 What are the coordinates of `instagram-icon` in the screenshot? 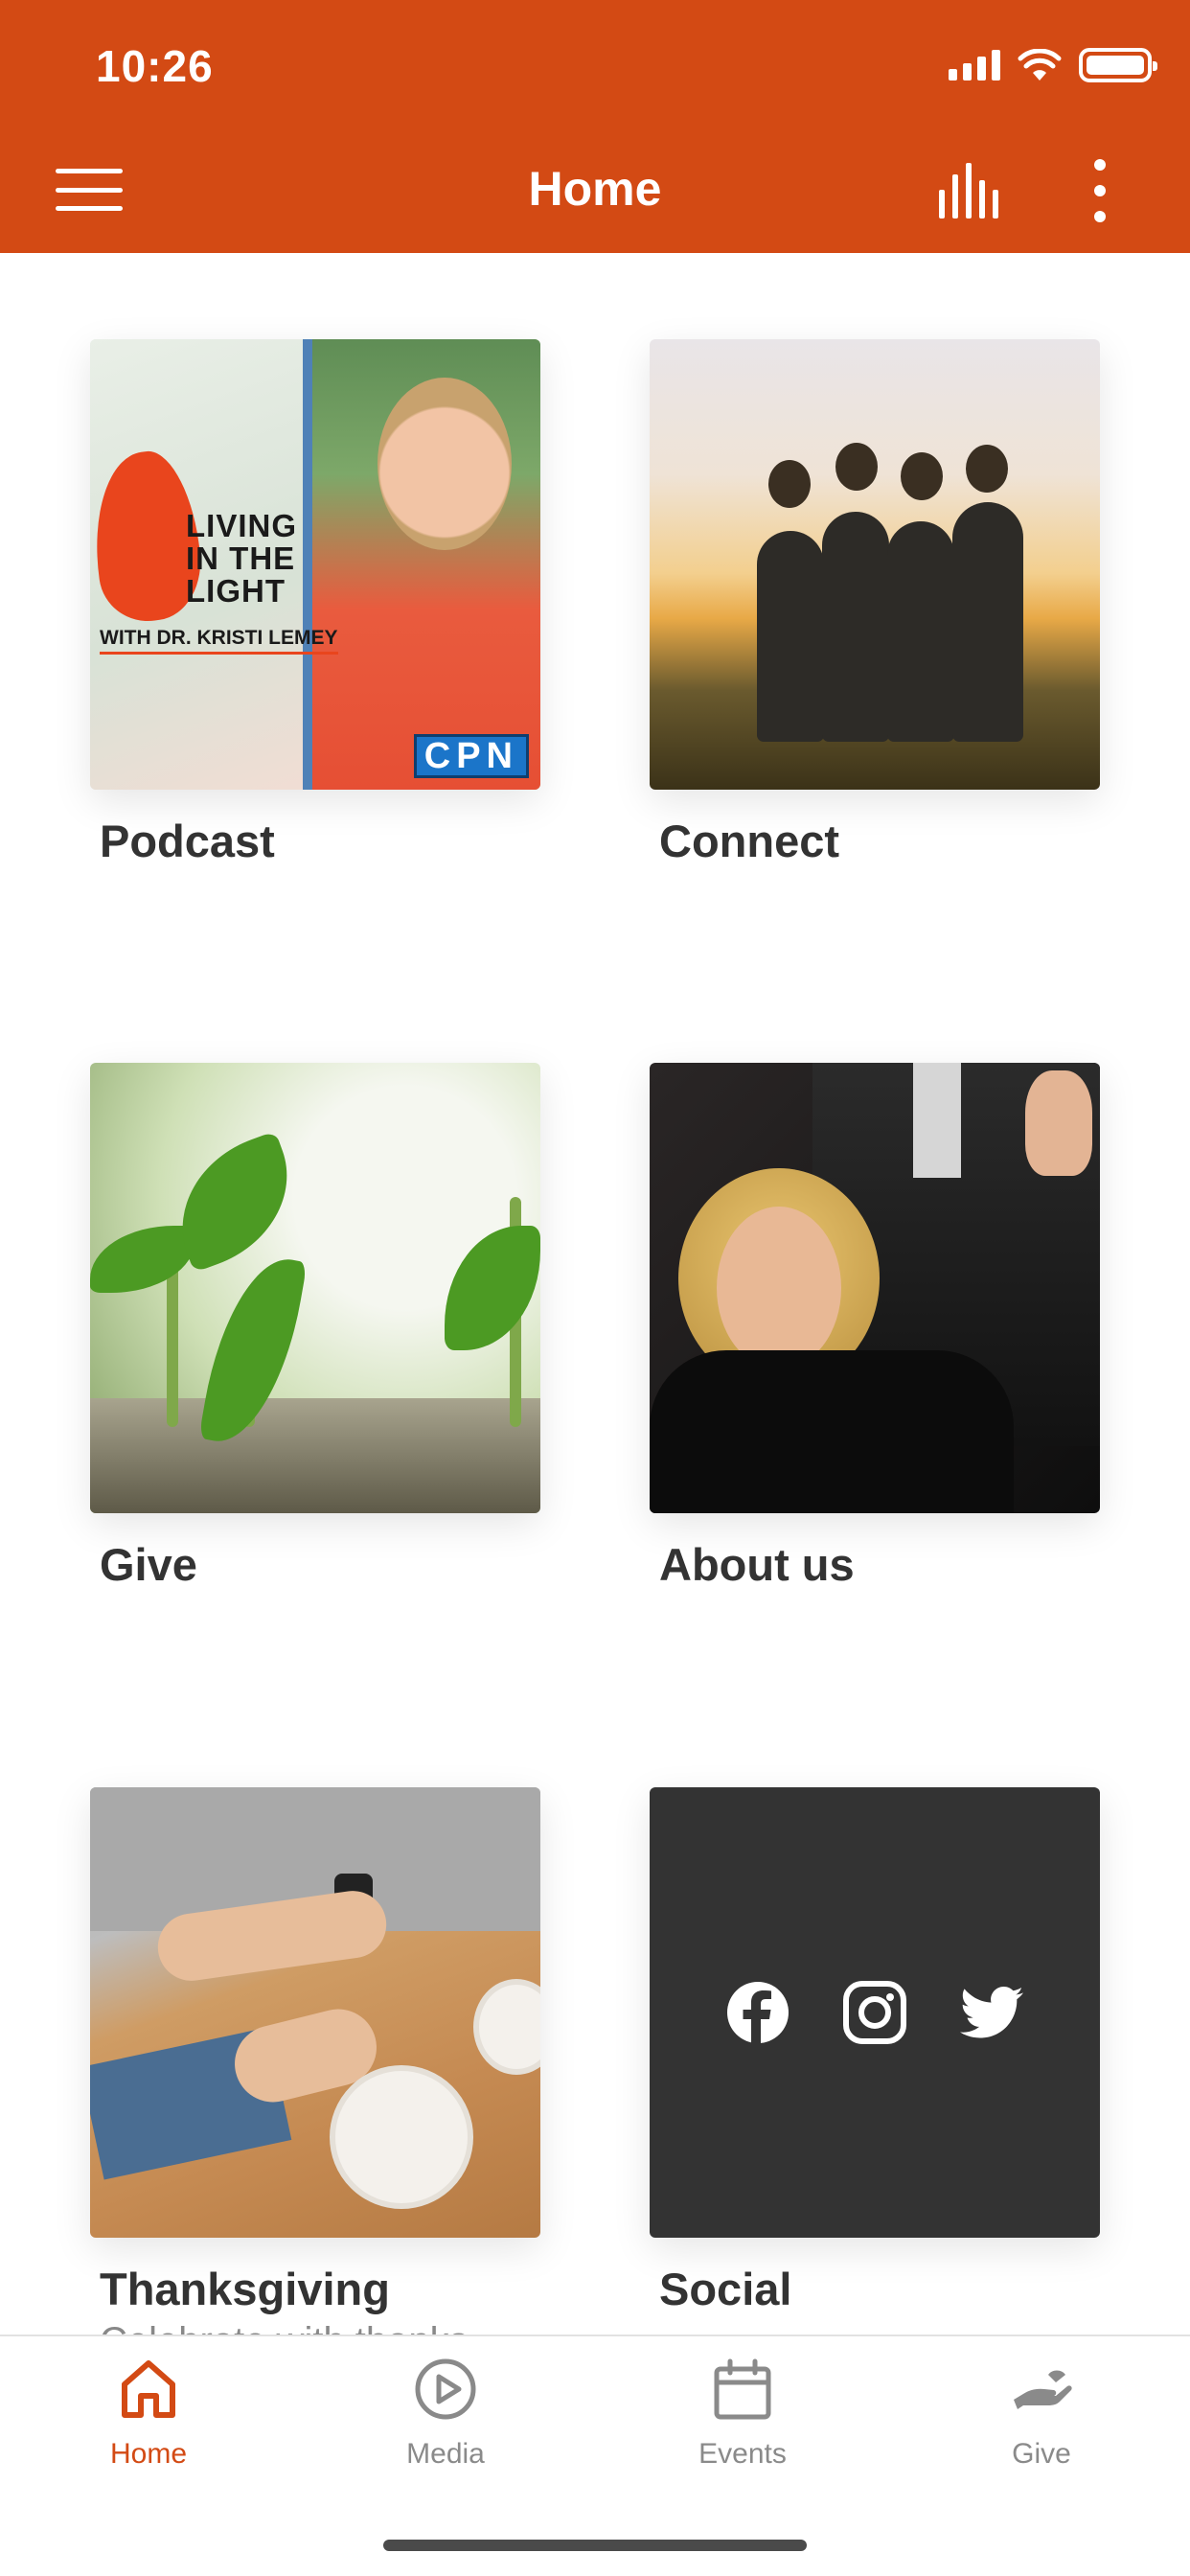 It's located at (874, 2012).